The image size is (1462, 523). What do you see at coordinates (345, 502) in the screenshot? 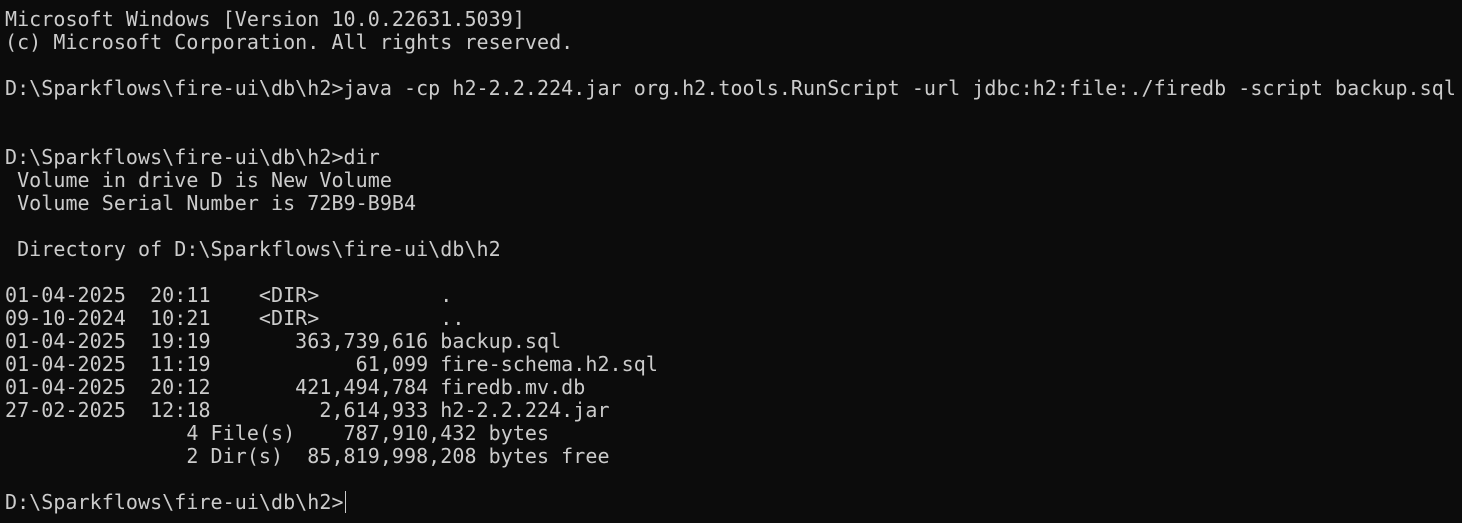
I see `text-cursor` at bounding box center [345, 502].